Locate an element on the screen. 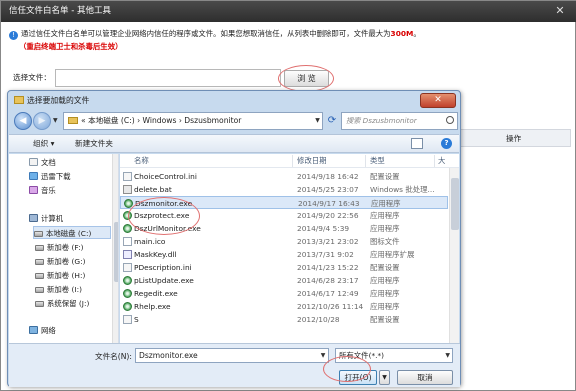  document-icon is located at coordinates (33, 162).